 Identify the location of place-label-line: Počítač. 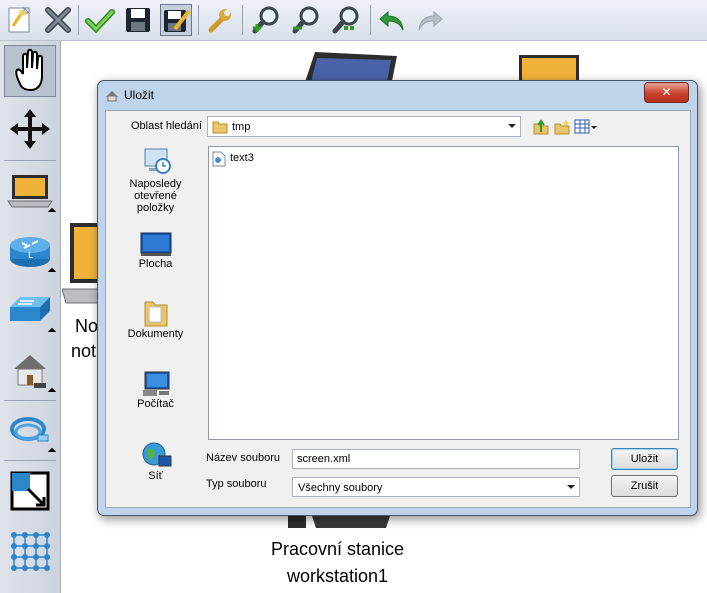
(155, 404).